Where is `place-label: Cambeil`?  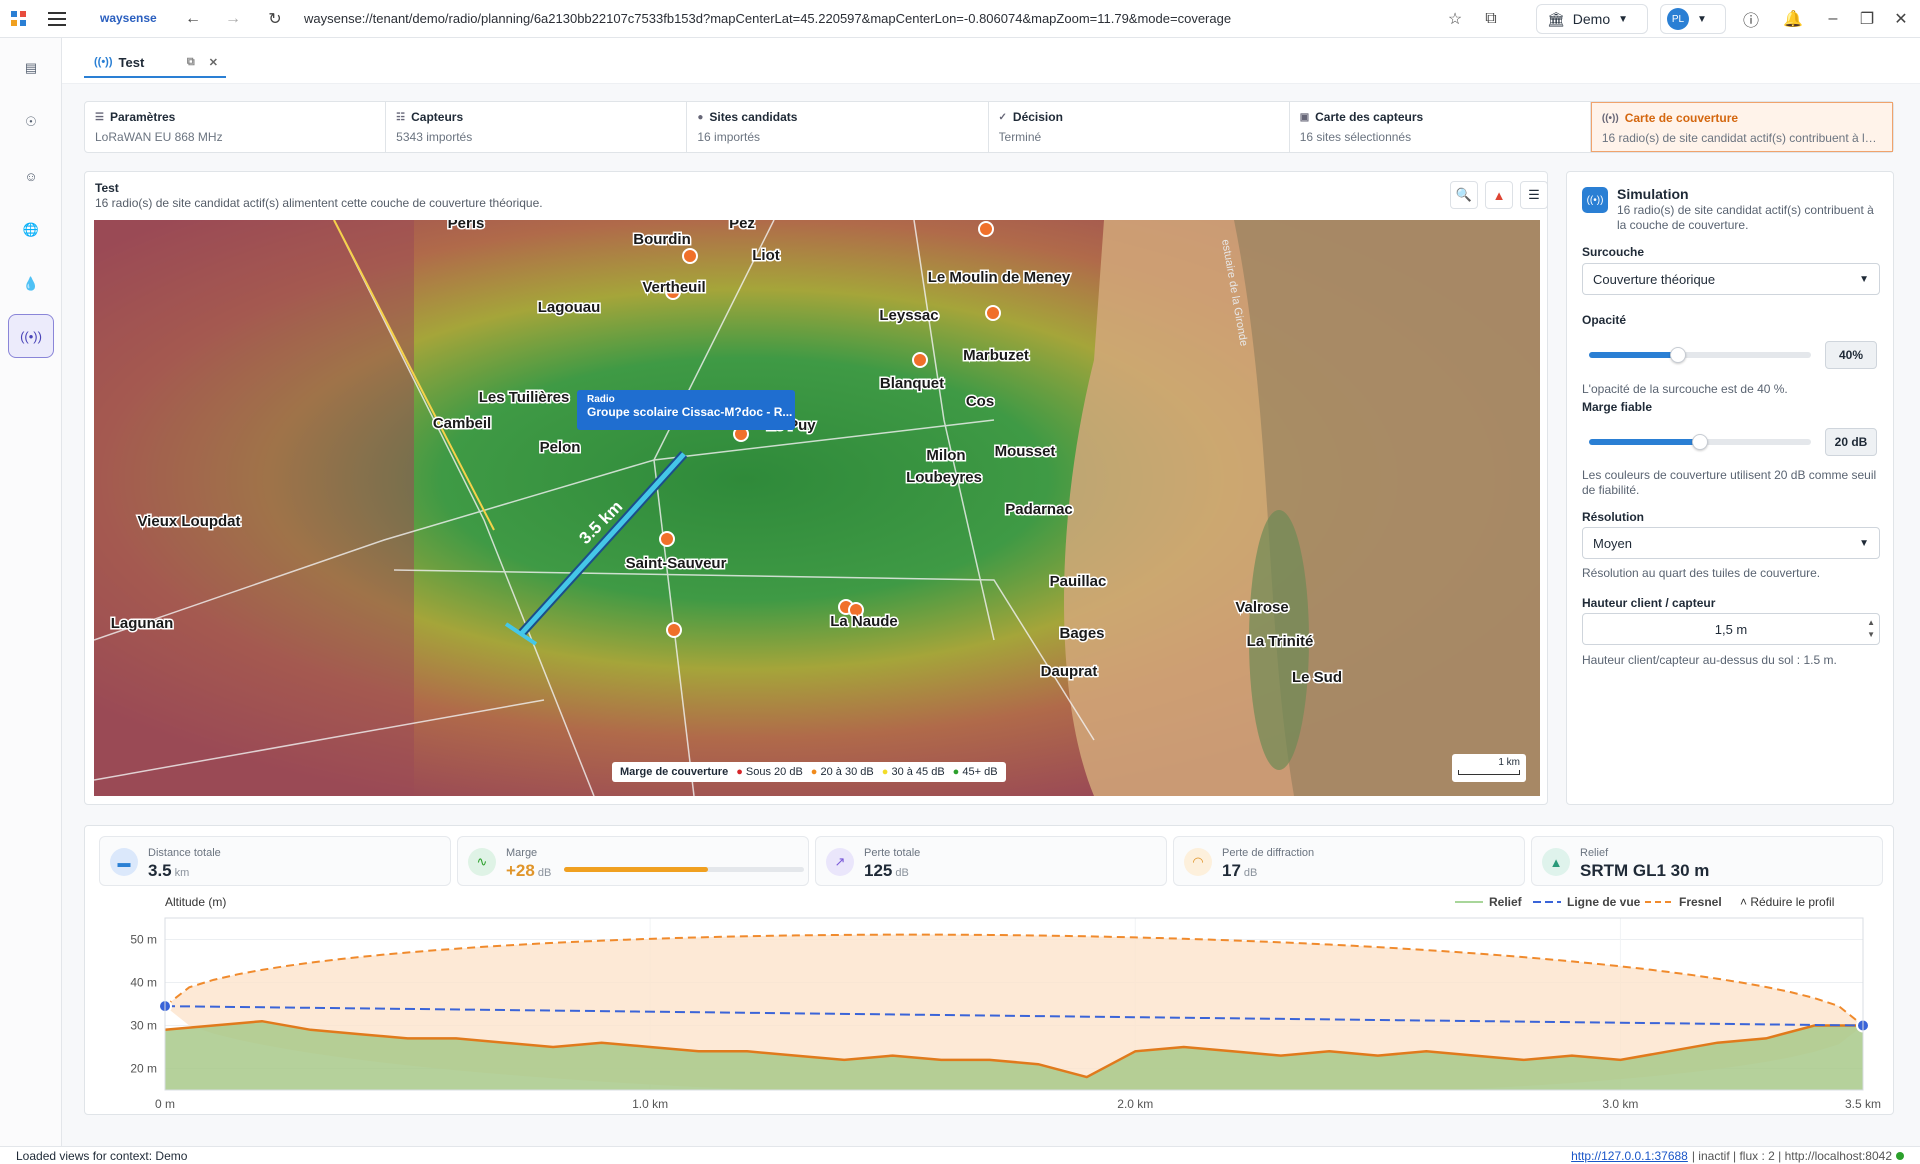
place-label: Cambeil is located at coordinates (462, 423).